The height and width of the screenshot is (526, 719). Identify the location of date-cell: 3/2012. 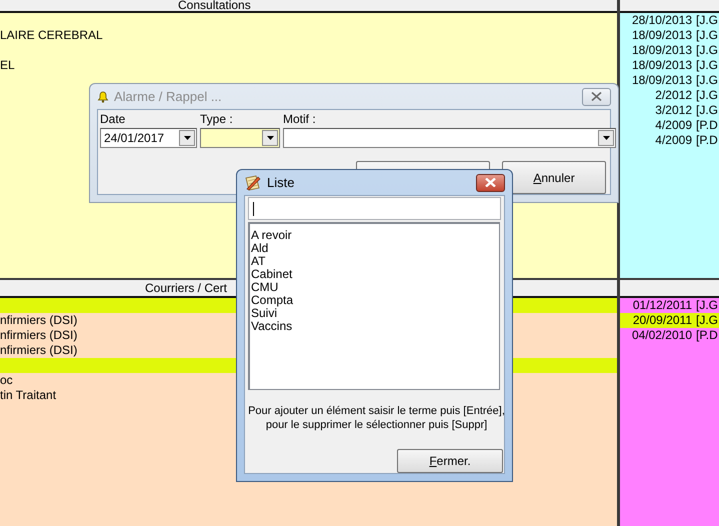
(673, 110).